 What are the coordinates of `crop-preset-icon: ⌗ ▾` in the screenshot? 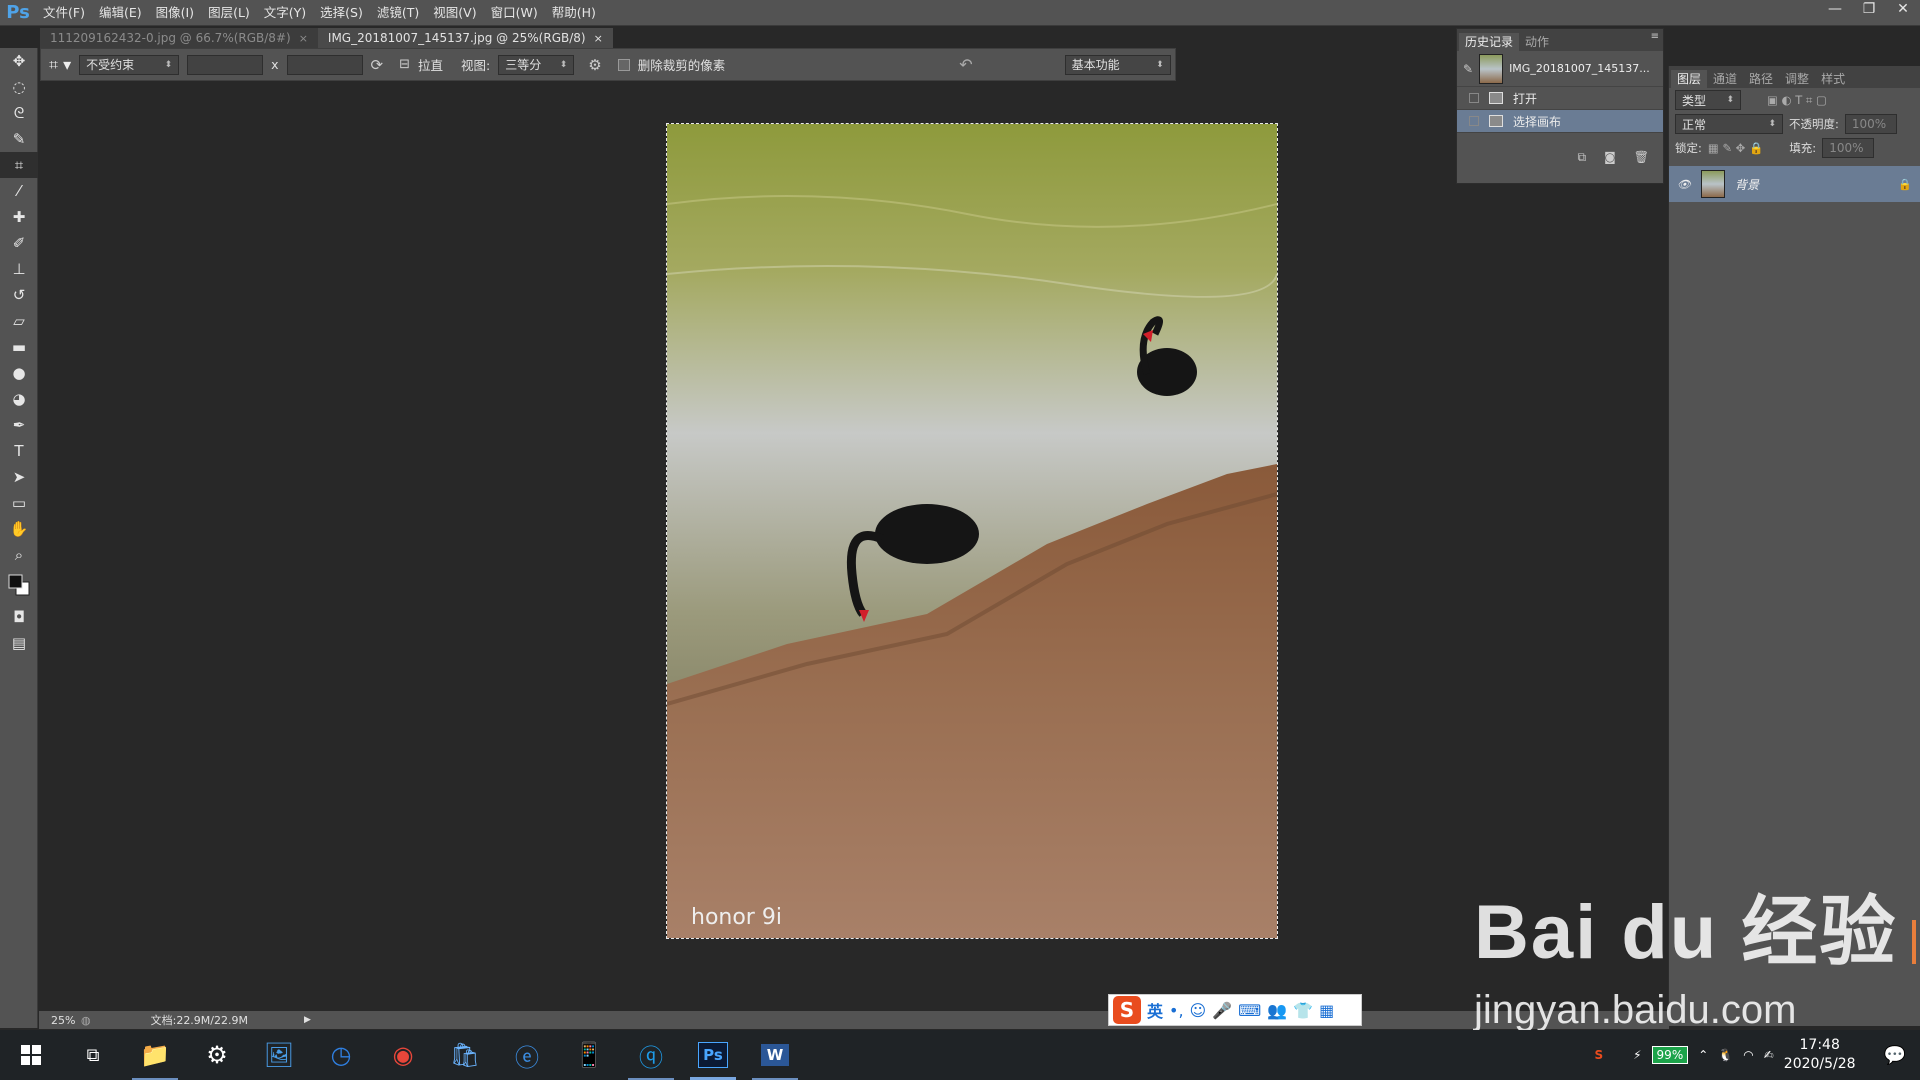 It's located at (60, 65).